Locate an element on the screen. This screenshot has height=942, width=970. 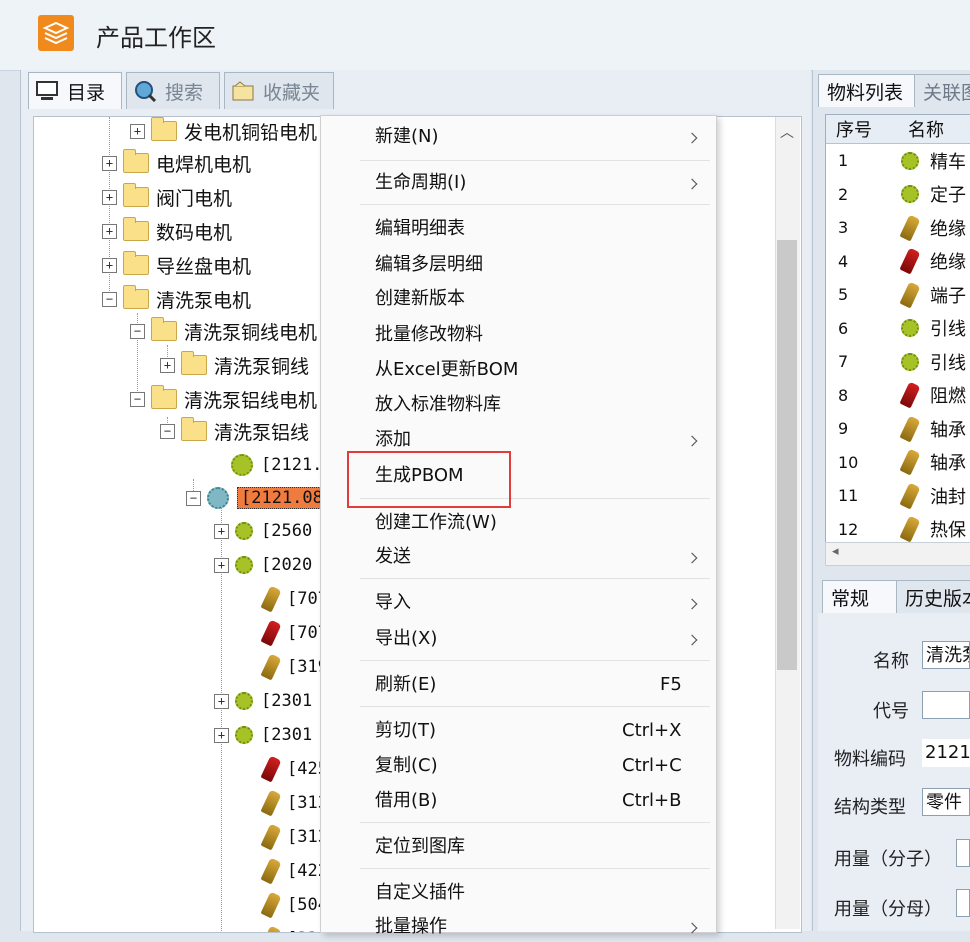
tab-search: 搜索 is located at coordinates (173, 90).